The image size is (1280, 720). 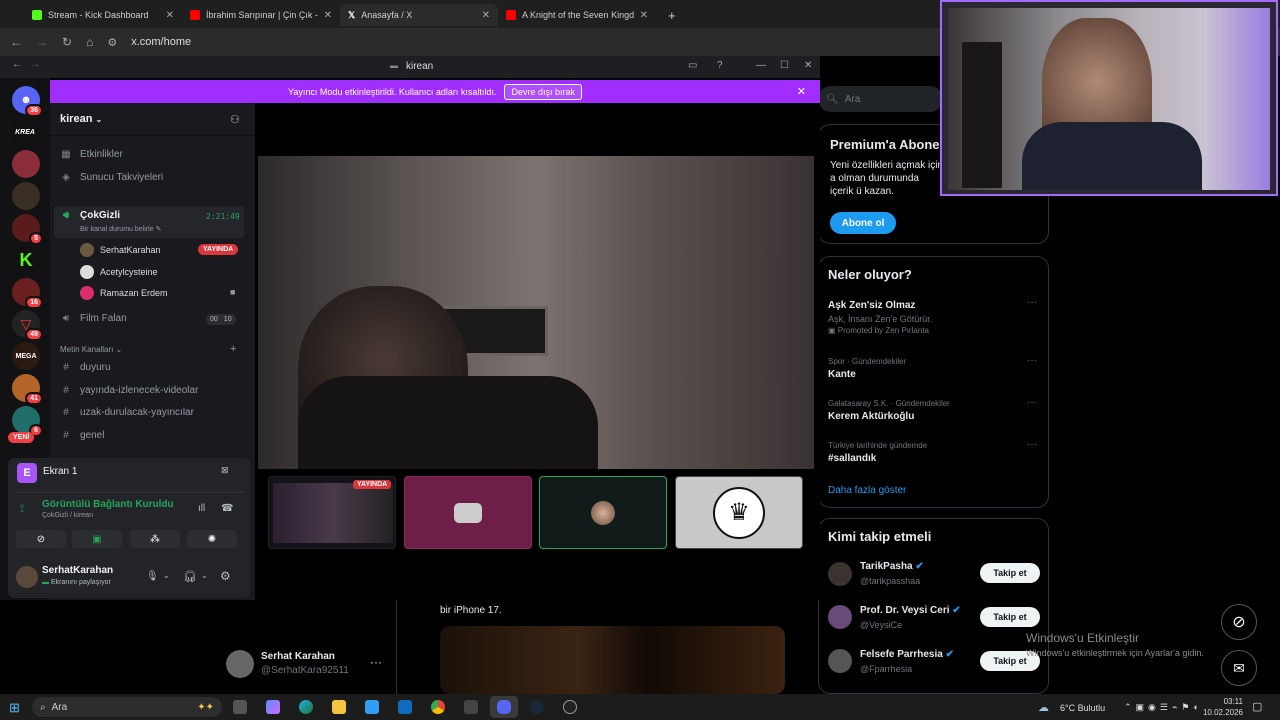 I want to click on follow-name: TarikPasha ✔, so click(x=892, y=566).